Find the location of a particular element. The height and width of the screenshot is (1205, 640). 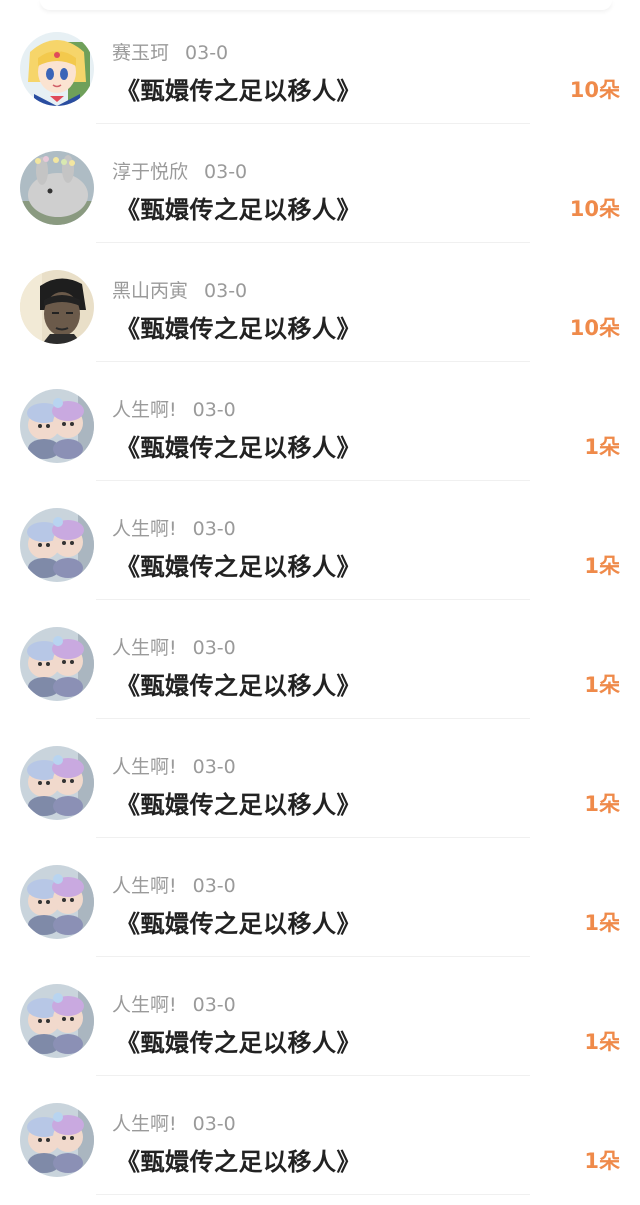

item-meta: 淳于悦欣 03-0 is located at coordinates (179, 170).